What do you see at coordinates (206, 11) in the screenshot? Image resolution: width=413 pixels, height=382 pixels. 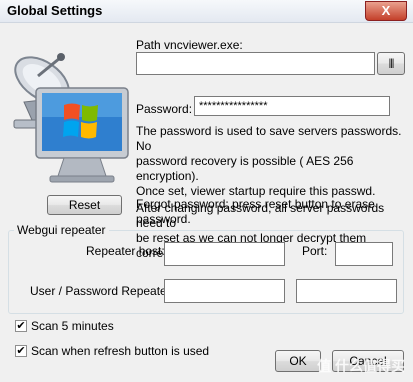 I see `title-bar: Global Settings X` at bounding box center [206, 11].